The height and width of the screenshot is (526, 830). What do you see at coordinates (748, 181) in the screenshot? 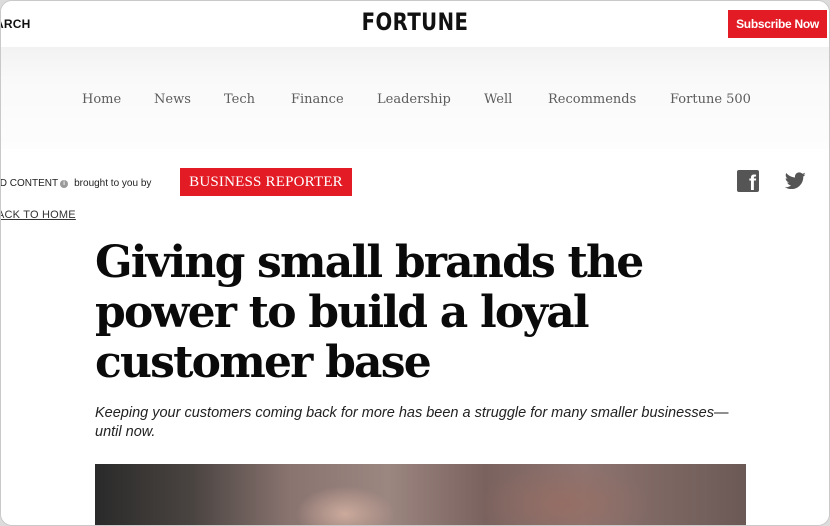
I see `facebook-icon: f` at bounding box center [748, 181].